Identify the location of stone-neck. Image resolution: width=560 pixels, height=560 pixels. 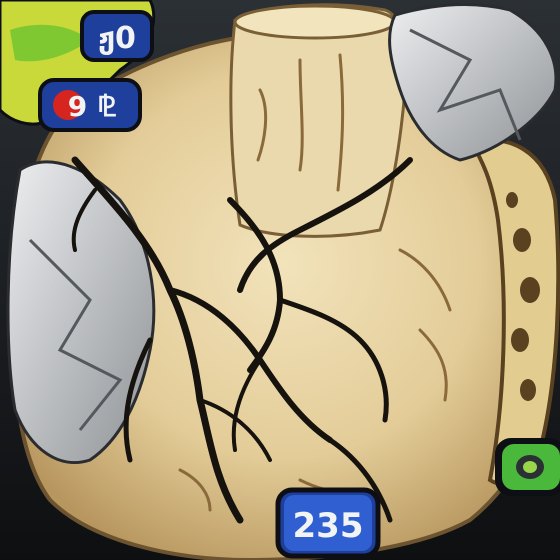
(318, 120).